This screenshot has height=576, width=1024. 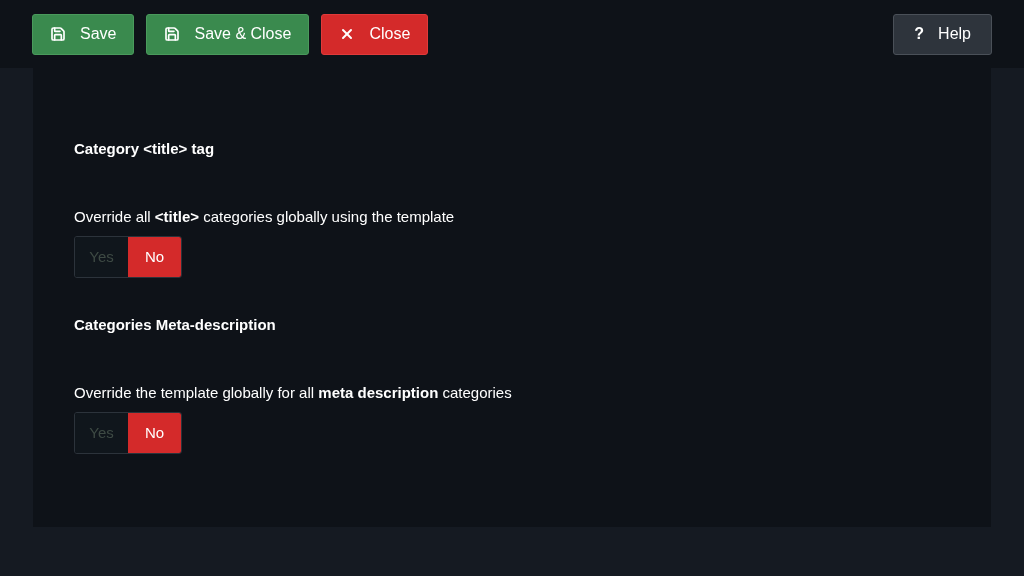 I want to click on close-button: Close, so click(x=375, y=34).